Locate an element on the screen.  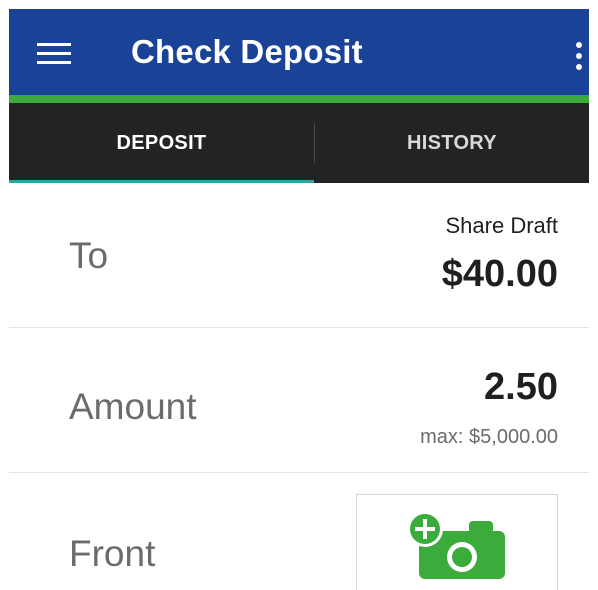
account-balance: $40.00 is located at coordinates (499, 274).